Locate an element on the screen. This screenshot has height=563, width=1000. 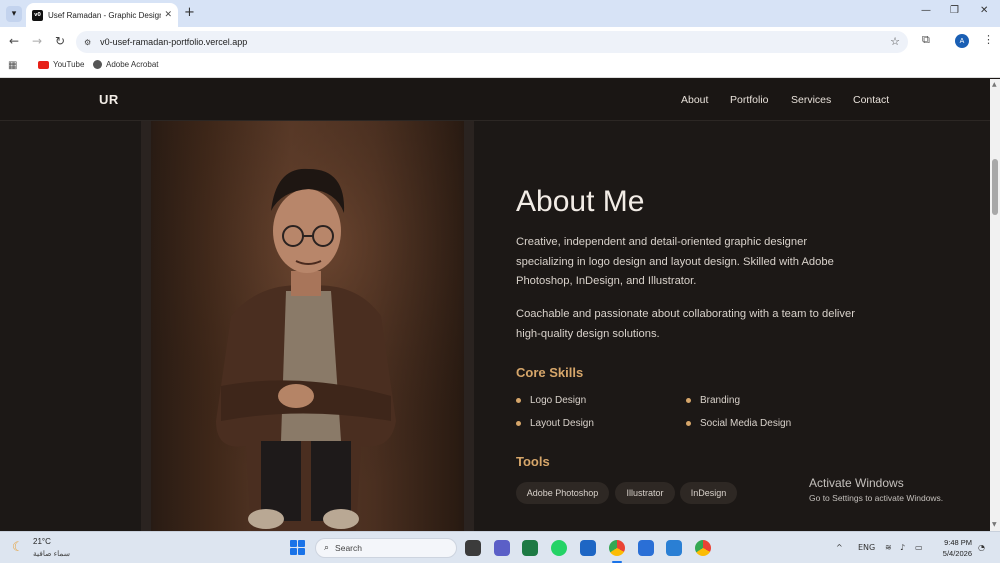
bookmark-star-icon: ☆ is located at coordinates (895, 41).